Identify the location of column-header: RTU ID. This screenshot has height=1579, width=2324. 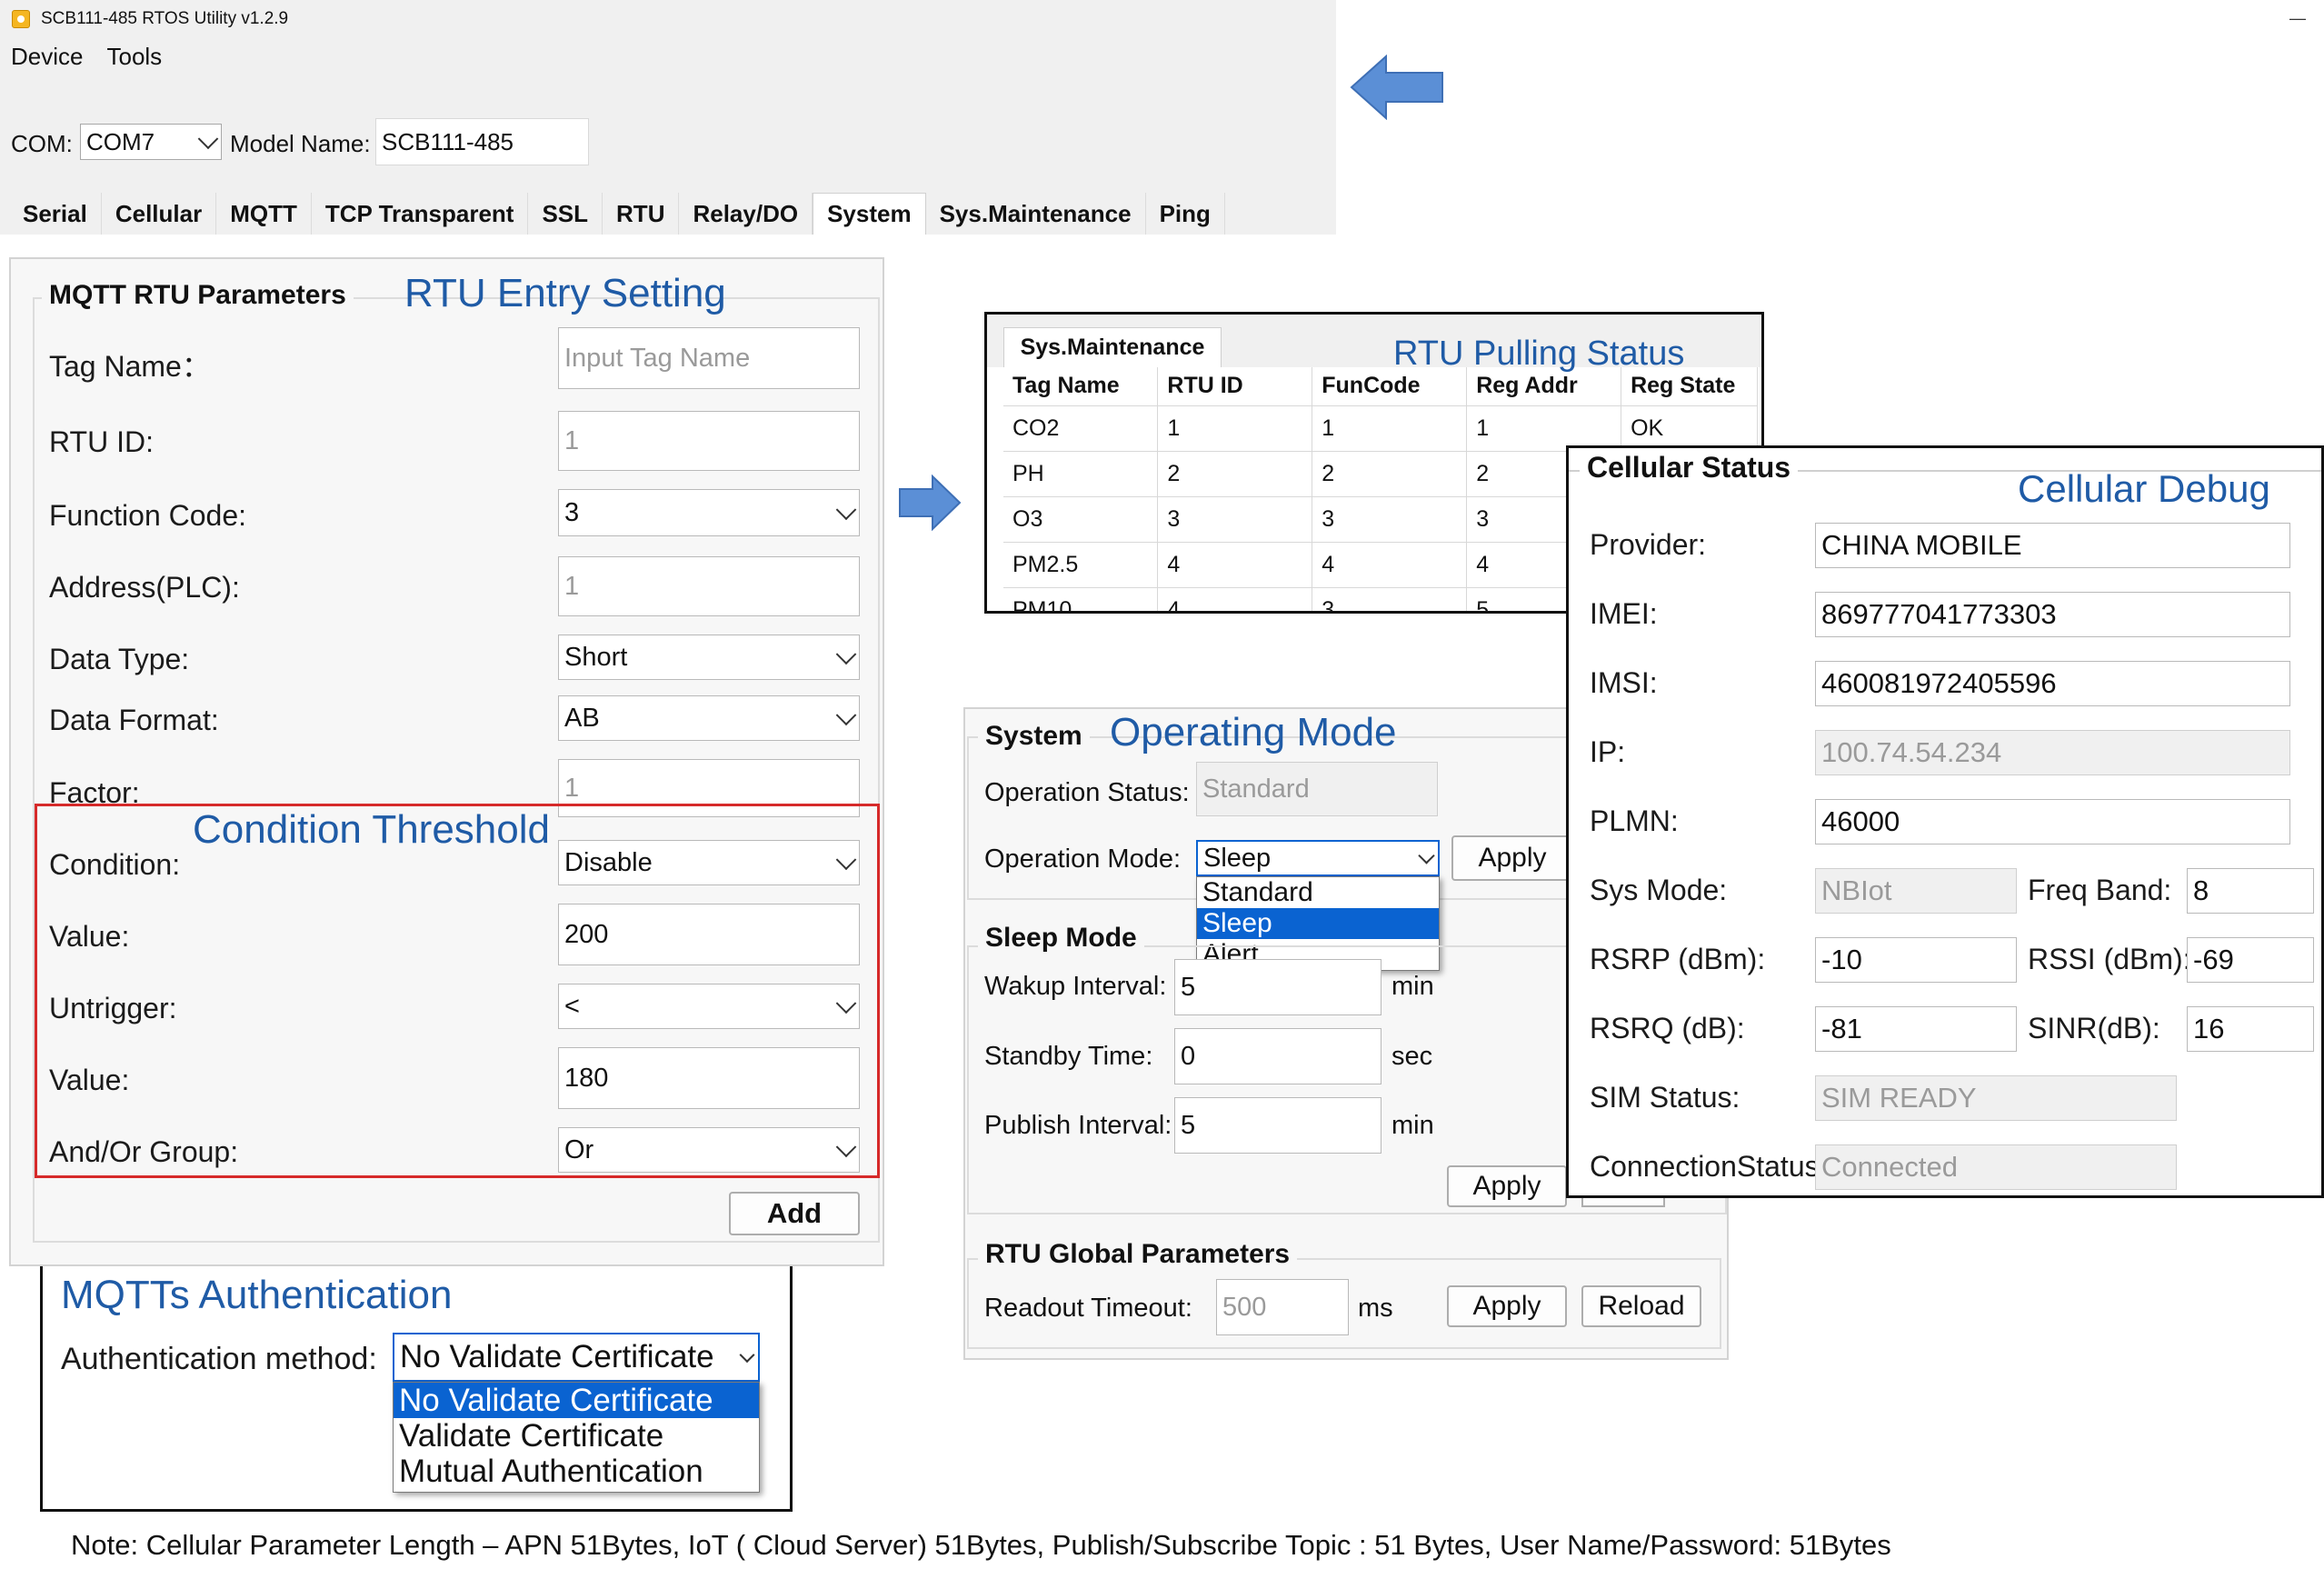
(1235, 386).